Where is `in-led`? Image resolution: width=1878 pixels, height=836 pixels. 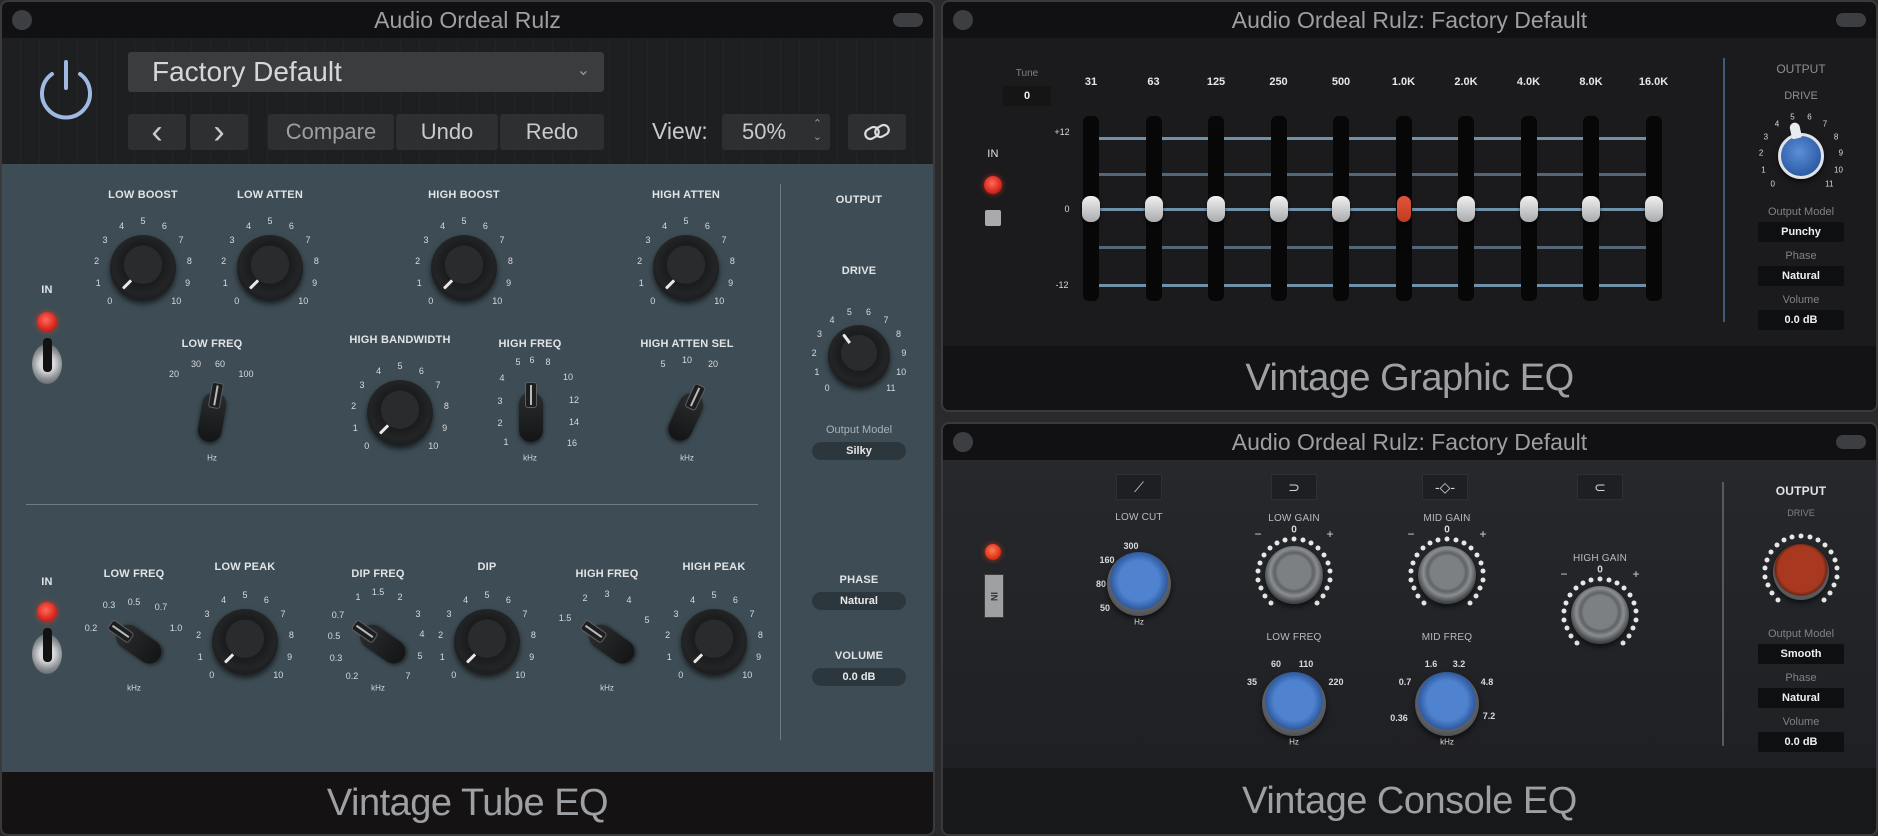 in-led is located at coordinates (993, 185).